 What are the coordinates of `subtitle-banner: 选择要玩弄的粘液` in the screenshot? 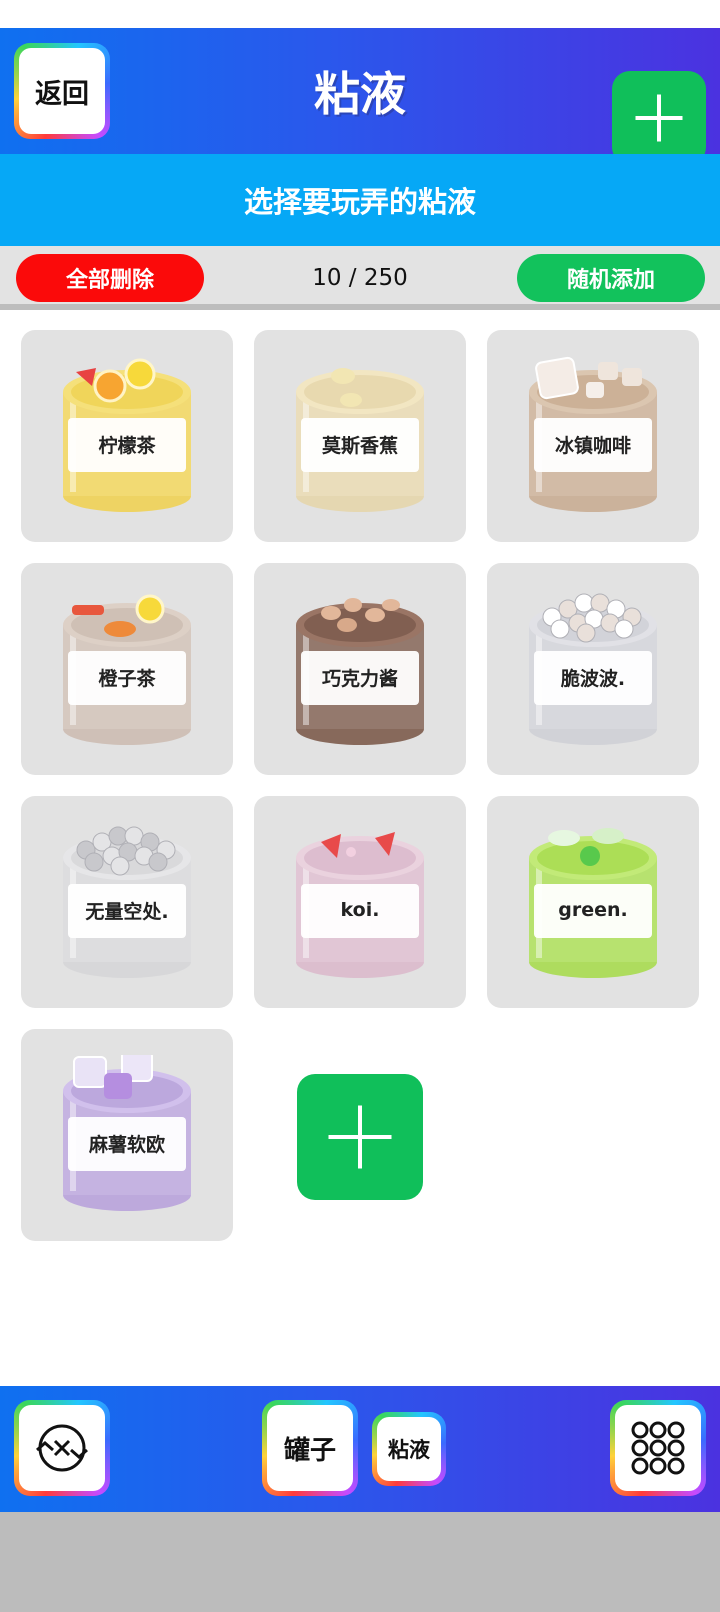 It's located at (360, 200).